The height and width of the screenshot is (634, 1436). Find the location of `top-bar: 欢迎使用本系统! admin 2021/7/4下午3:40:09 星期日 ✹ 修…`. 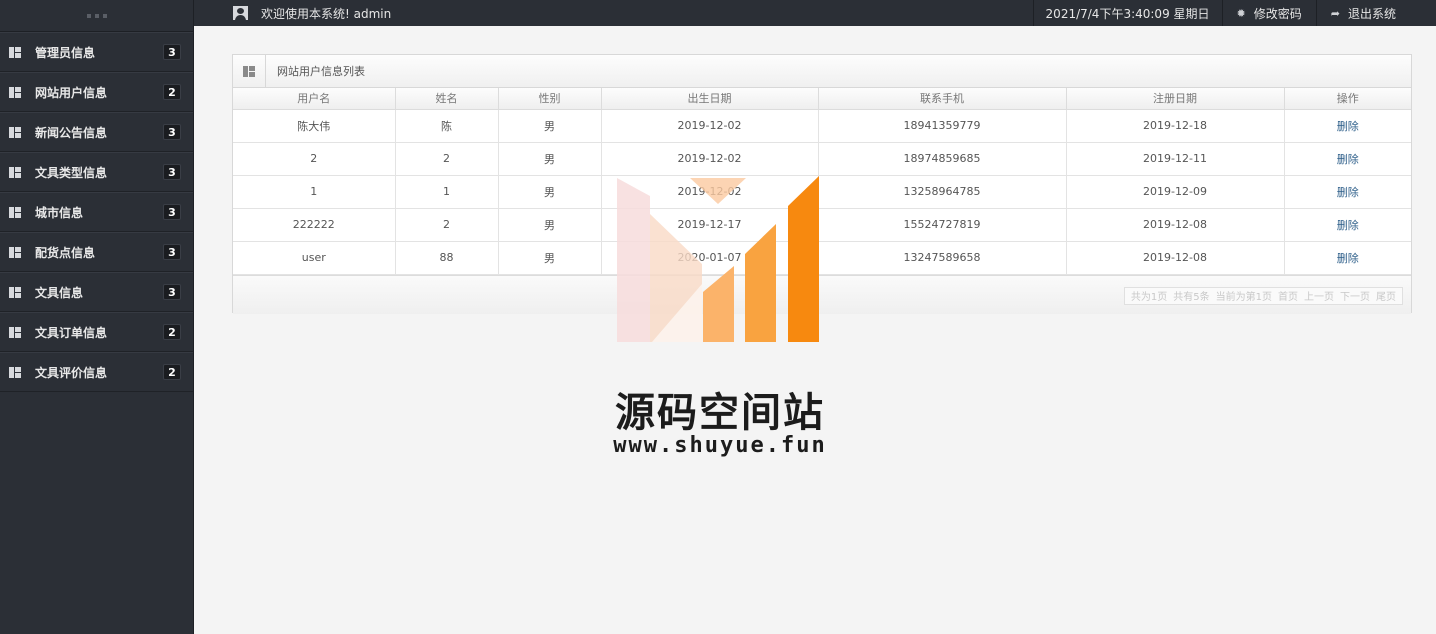

top-bar: 欢迎使用本系统! admin 2021/7/4下午3:40:09 星期日 ✹ 修… is located at coordinates (815, 13).